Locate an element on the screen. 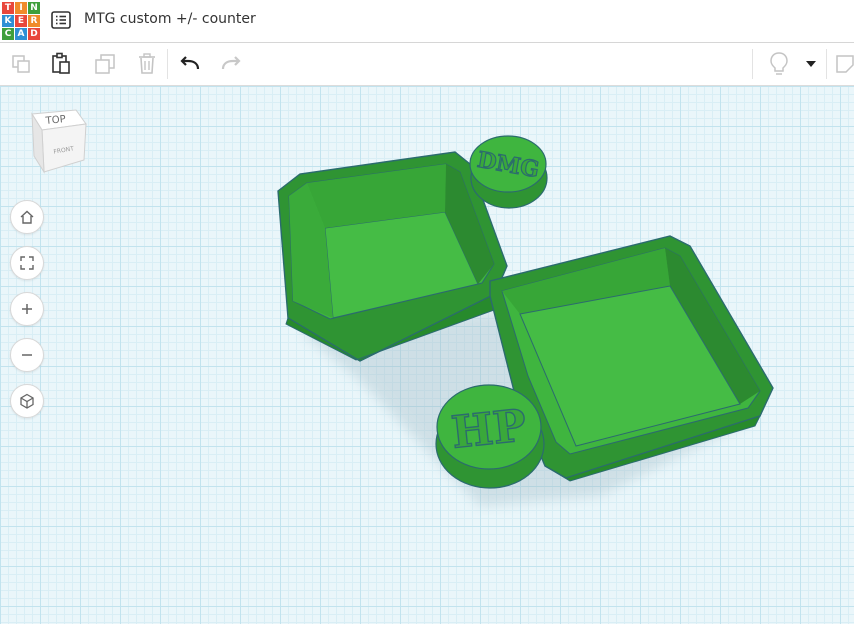 This screenshot has width=854, height=624. copy-icon is located at coordinates (21, 64).